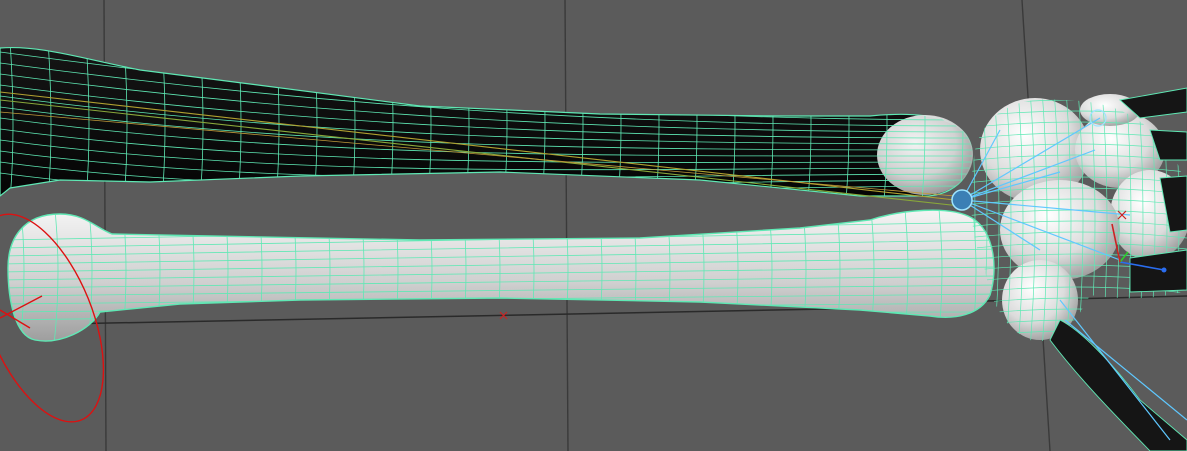  Describe the element at coordinates (962, 200) in the screenshot. I see `wrist-joint-icon` at that location.